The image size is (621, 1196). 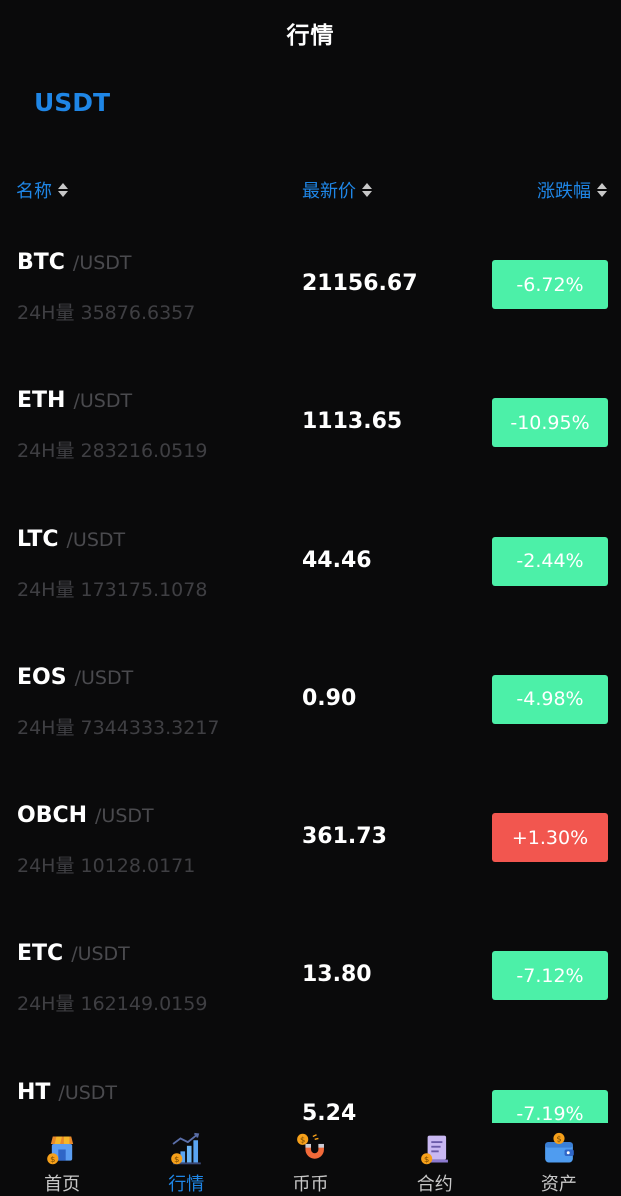 I want to click on base-currency: ETC, so click(x=40, y=954).